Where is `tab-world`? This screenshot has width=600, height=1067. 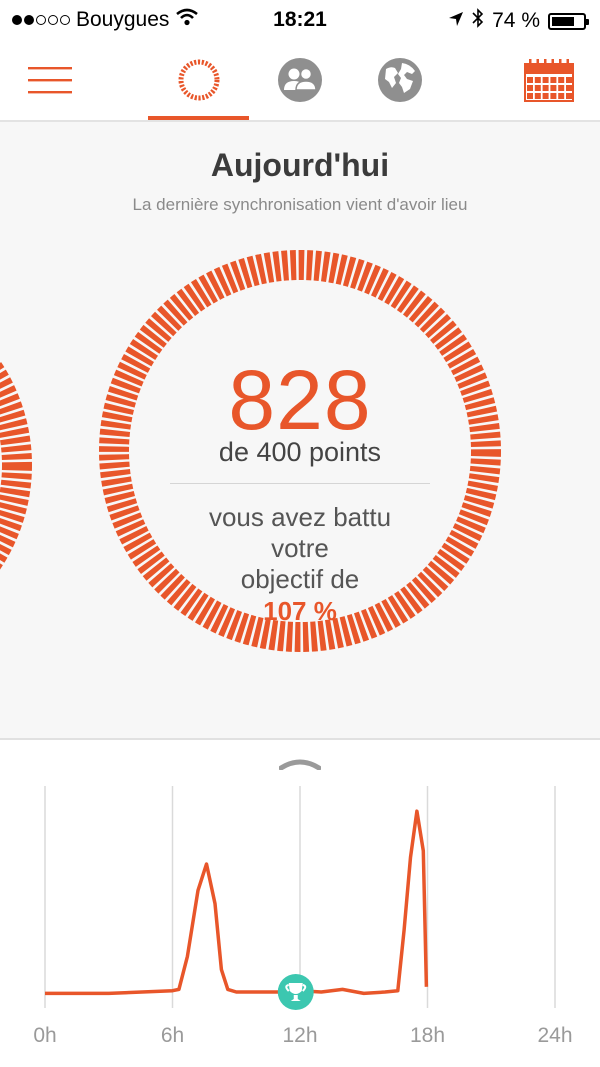
tab-world is located at coordinates (400, 80).